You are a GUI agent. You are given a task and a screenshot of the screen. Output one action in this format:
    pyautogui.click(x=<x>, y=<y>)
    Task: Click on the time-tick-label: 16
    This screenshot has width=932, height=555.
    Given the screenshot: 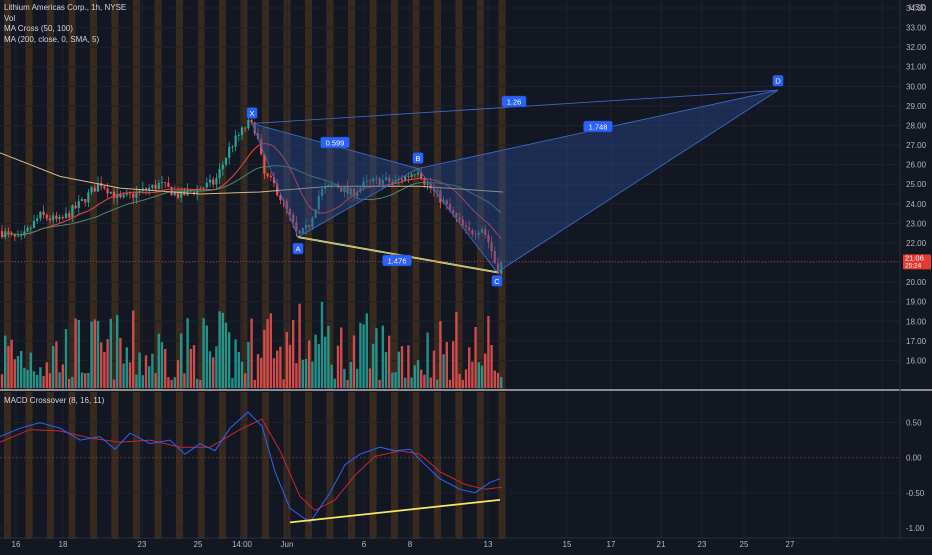 What is the action you would take?
    pyautogui.click(x=16, y=544)
    